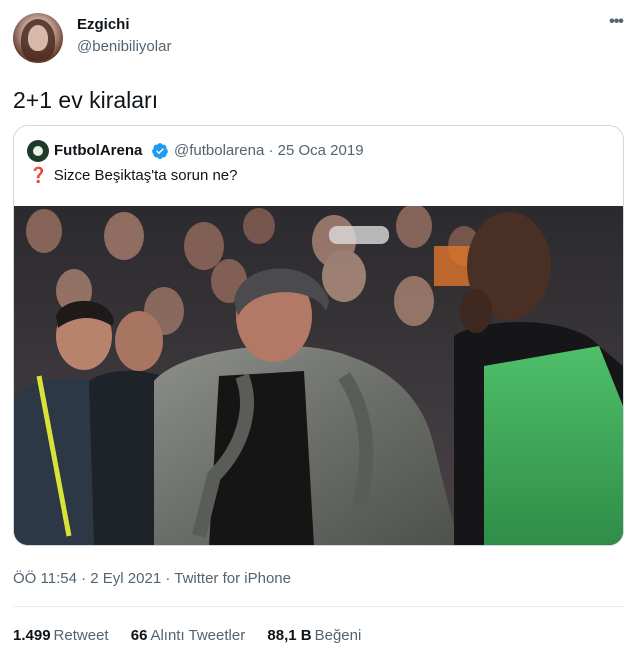 Image resolution: width=635 pixels, height=657 pixels. I want to click on quoted-date: 25 Oca 2019, so click(320, 150).